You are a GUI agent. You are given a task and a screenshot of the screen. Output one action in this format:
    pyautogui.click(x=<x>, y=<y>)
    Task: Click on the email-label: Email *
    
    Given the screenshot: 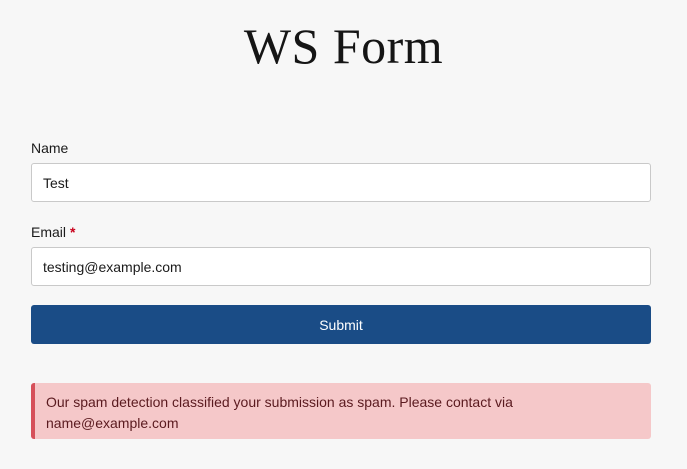 What is the action you would take?
    pyautogui.click(x=341, y=232)
    